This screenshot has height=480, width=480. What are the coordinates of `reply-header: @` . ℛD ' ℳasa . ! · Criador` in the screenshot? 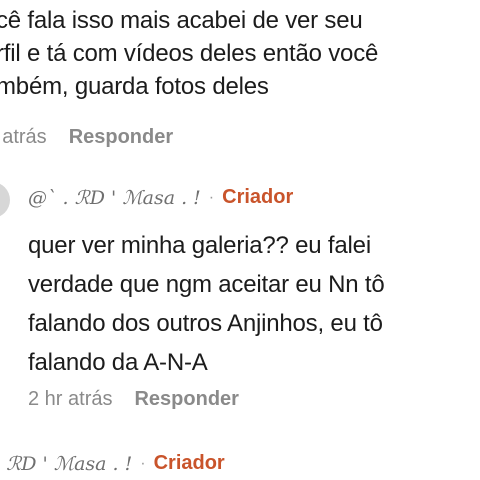 It's located at (160, 197).